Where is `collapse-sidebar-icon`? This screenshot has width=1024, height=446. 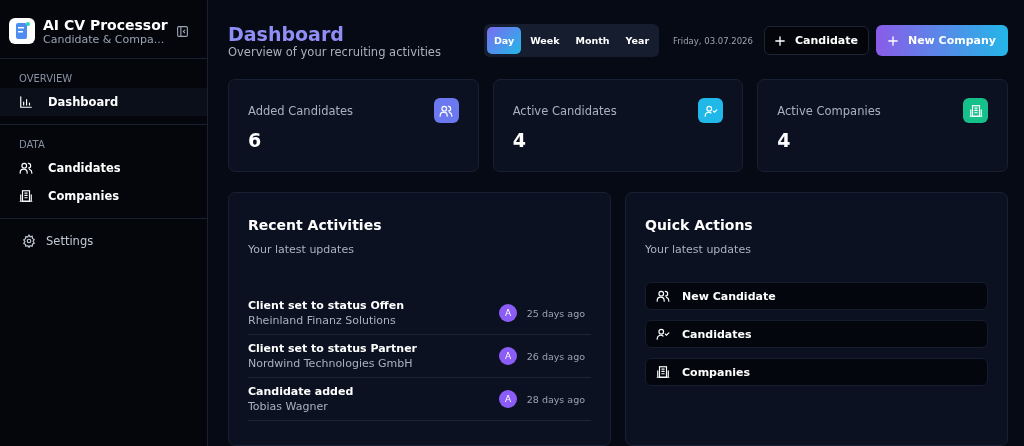 collapse-sidebar-icon is located at coordinates (182, 31).